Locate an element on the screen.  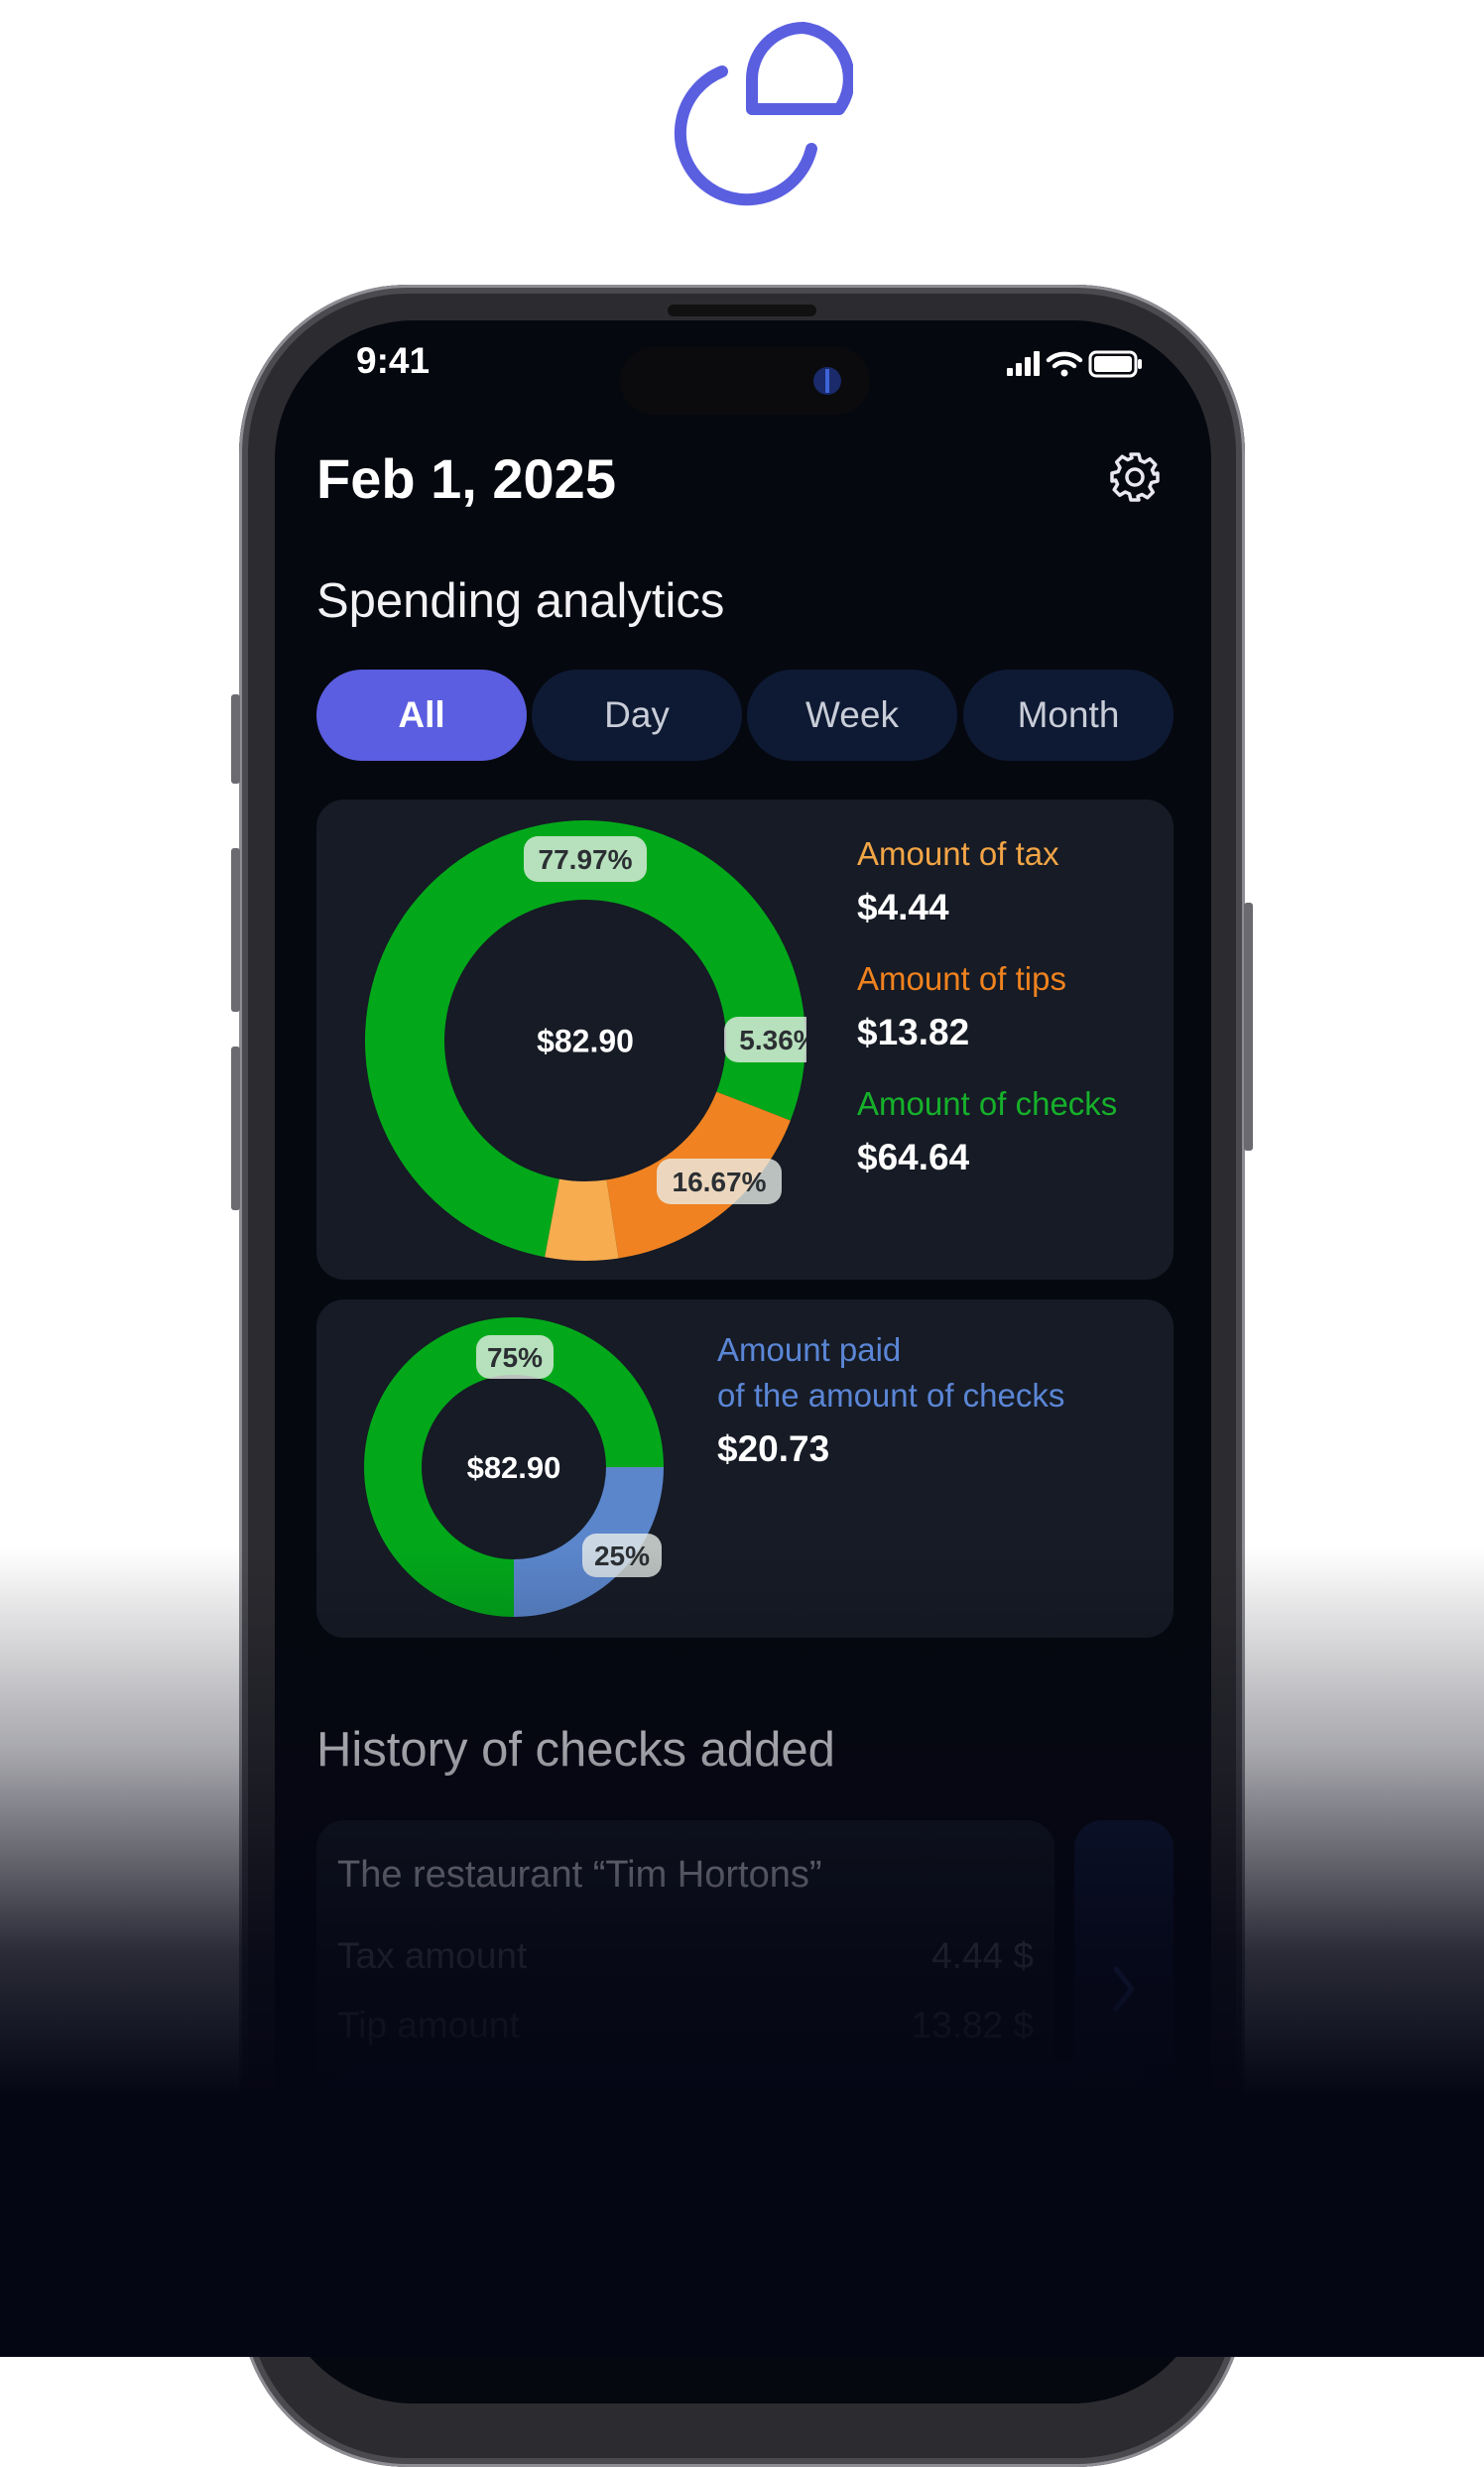
app-logo-icon is located at coordinates (763, 114).